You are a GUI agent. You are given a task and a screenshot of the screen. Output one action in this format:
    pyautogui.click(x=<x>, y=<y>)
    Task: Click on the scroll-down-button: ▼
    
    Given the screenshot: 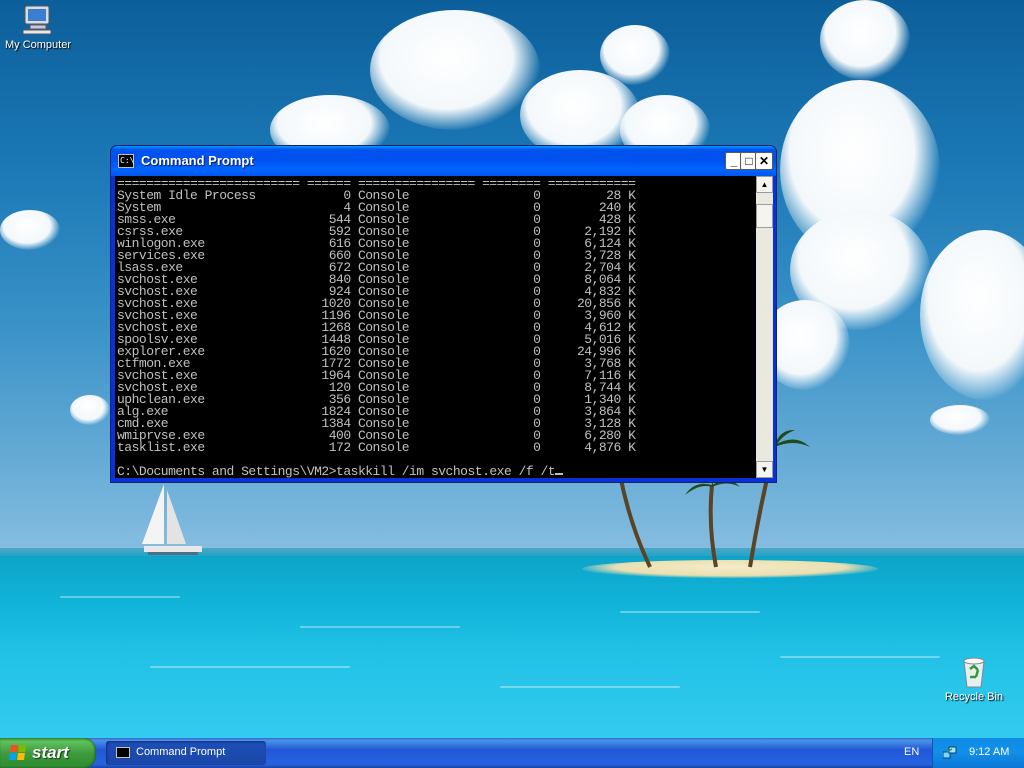 What is the action you would take?
    pyautogui.click(x=764, y=469)
    